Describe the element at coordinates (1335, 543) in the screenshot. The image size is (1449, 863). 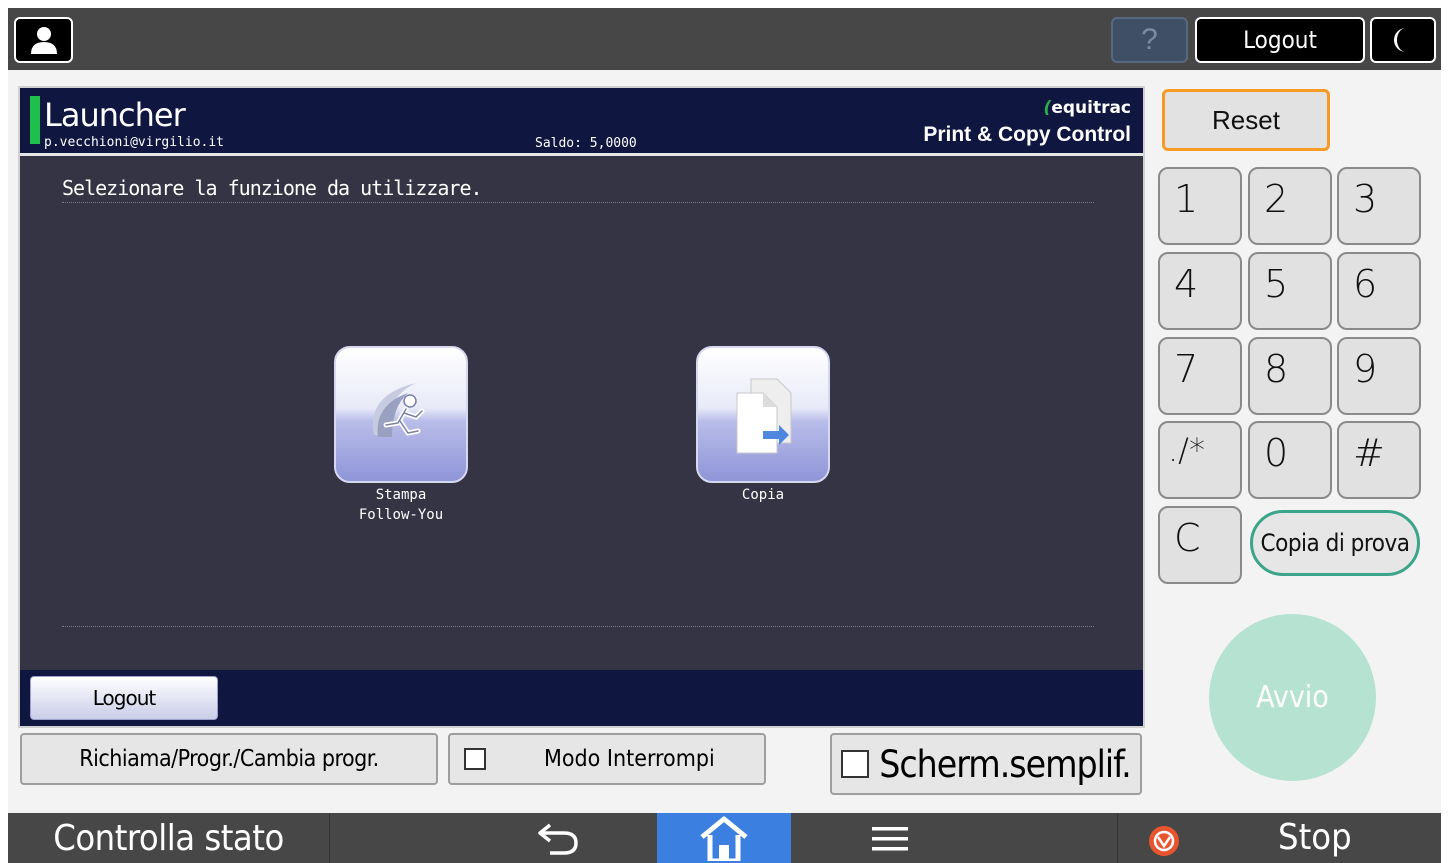
I see `proof-copy-button: Copia di prova` at that location.